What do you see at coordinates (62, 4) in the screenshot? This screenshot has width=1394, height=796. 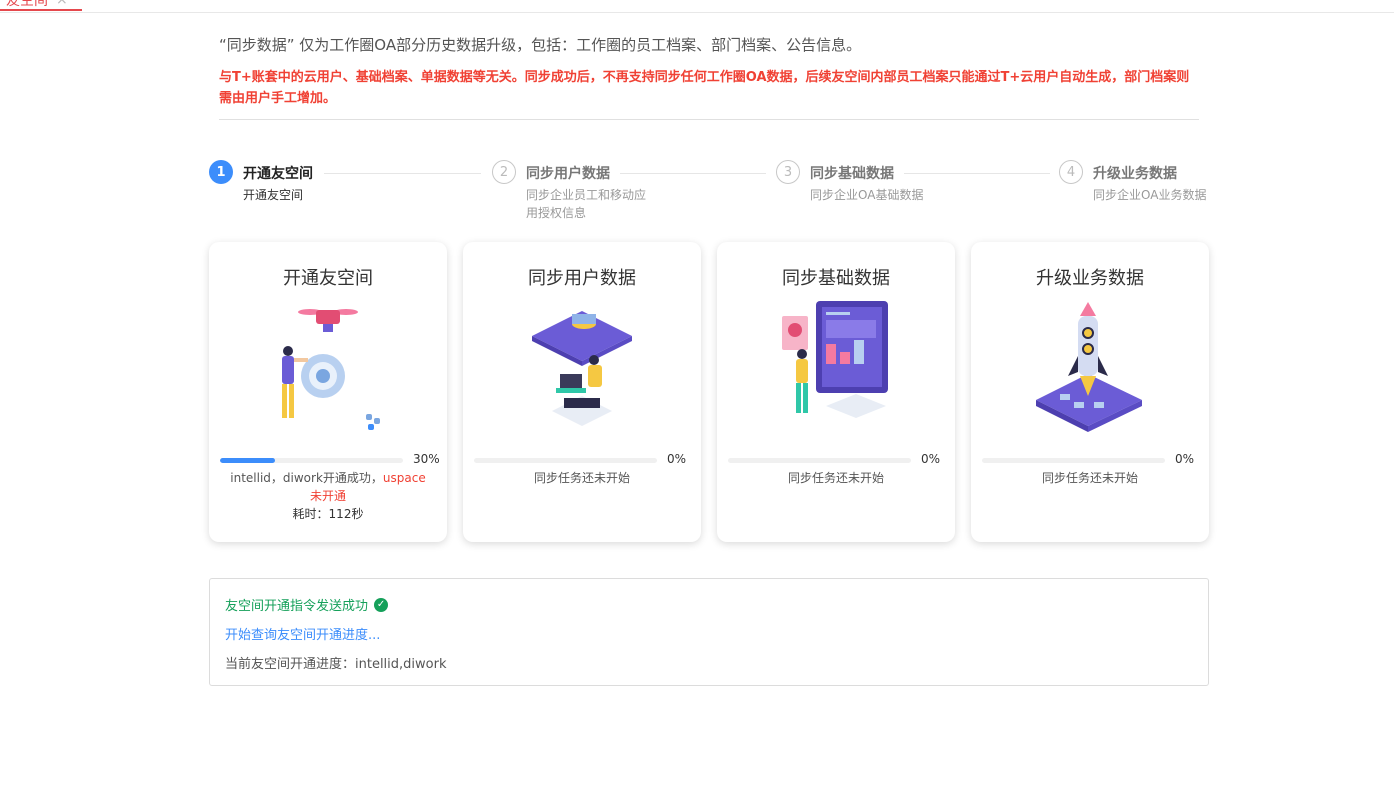 I see `close-icon: ×` at bounding box center [62, 4].